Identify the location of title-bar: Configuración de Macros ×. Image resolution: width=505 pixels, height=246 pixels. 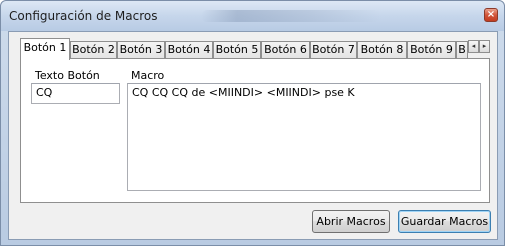
(252, 16).